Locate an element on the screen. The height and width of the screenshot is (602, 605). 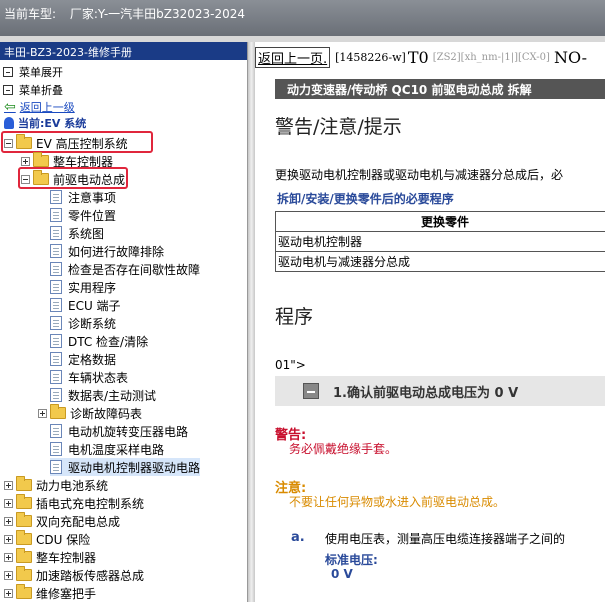
tree-item: 系统图 is located at coordinates (77, 233).